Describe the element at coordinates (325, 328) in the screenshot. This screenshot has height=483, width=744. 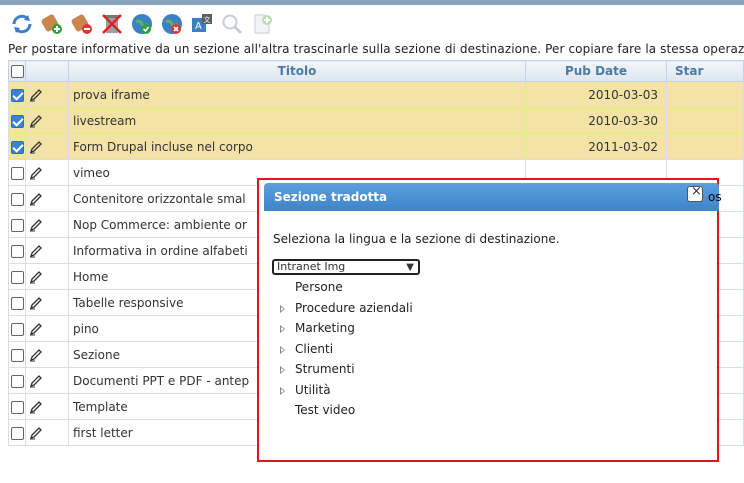
I see `tree-item-label: Marketing` at that location.